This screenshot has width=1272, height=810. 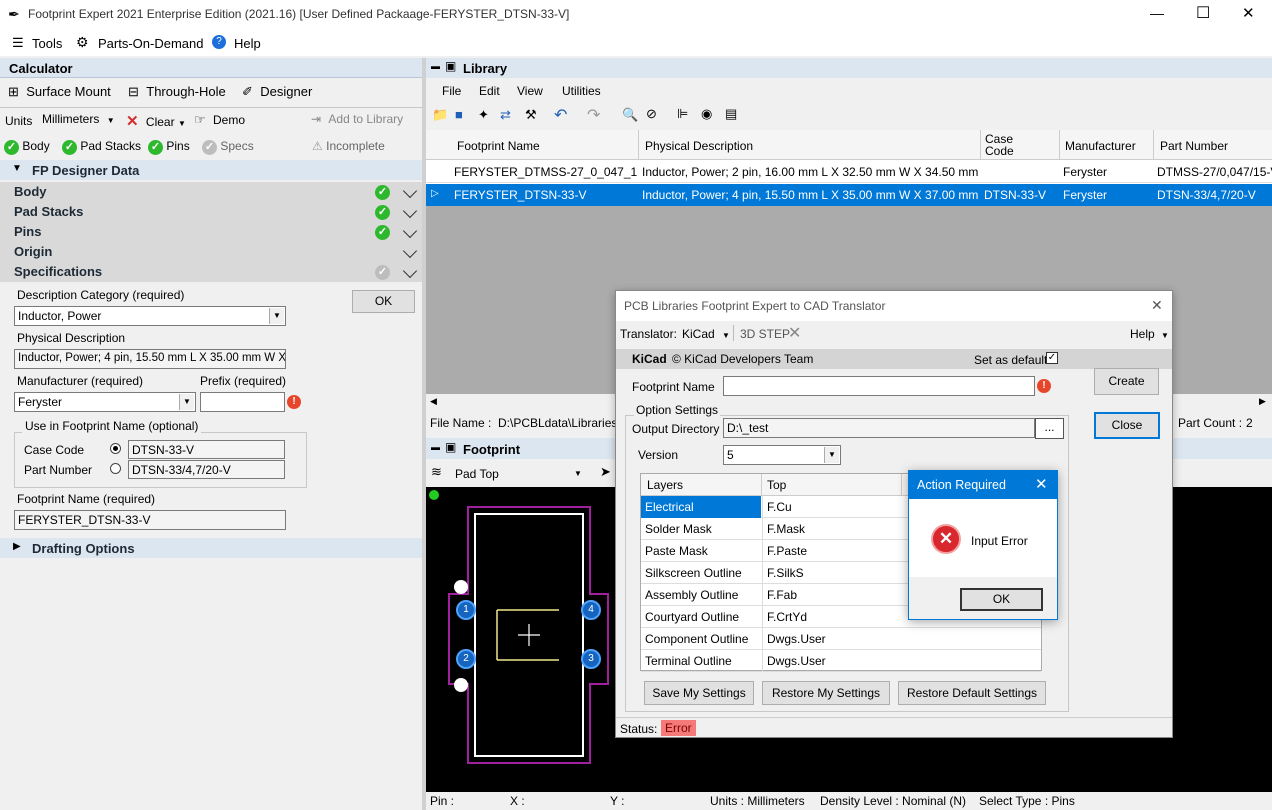 I want to click on pointer-icon: ➤, so click(x=605, y=472).